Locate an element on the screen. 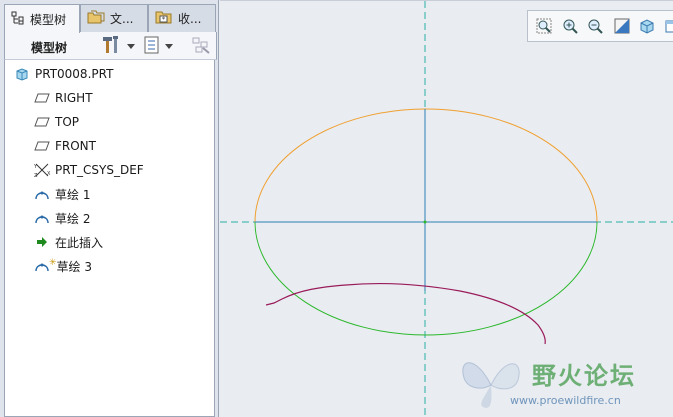  favorites-icon: * is located at coordinates (164, 18).